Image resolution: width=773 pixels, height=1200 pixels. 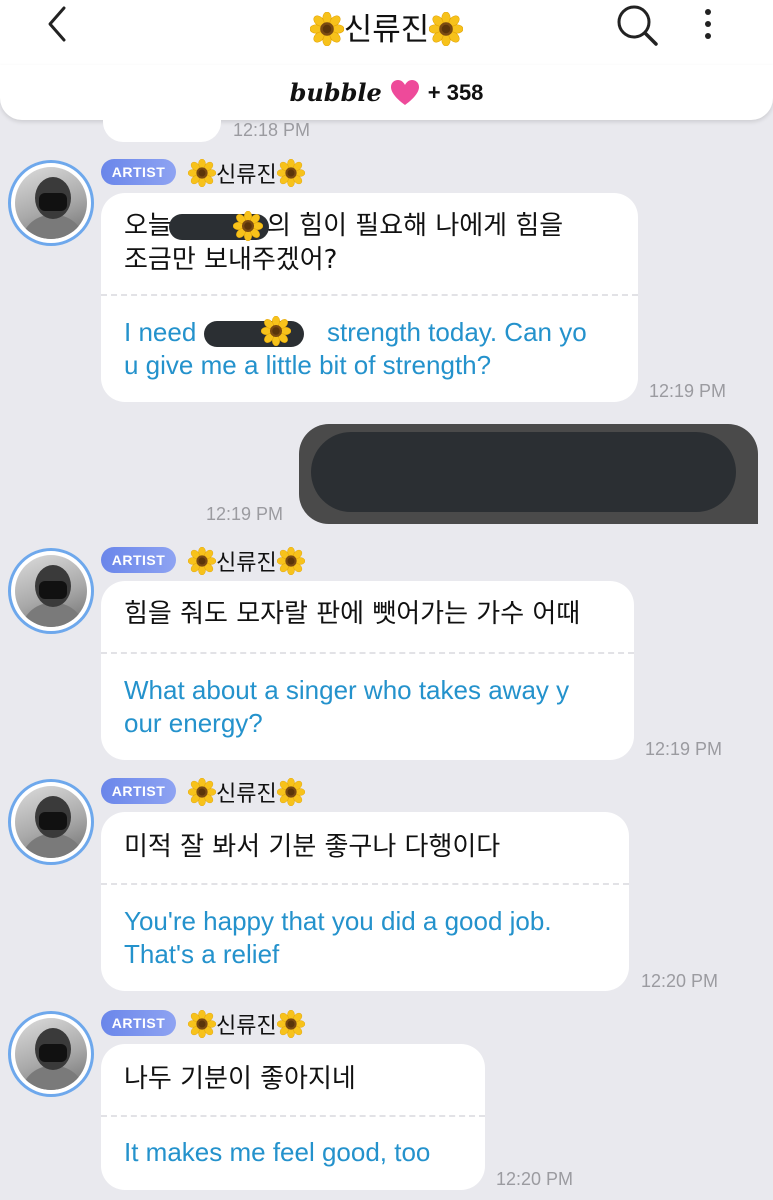 What do you see at coordinates (708, 24) in the screenshot?
I see `more-vertical-icon` at bounding box center [708, 24].